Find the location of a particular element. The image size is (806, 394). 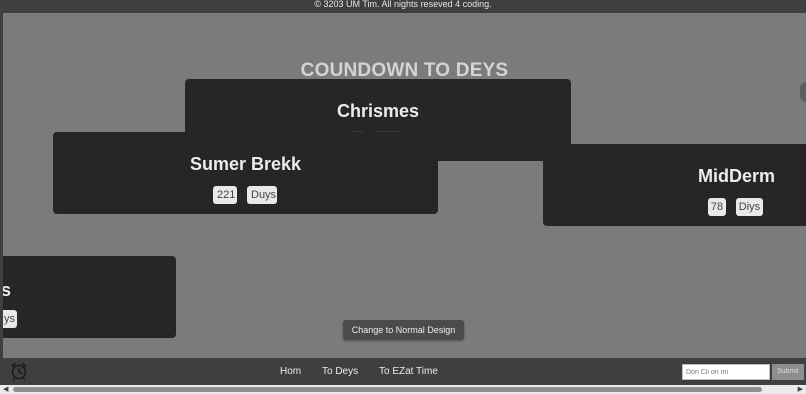

scrollbar-thumb is located at coordinates (387, 389).